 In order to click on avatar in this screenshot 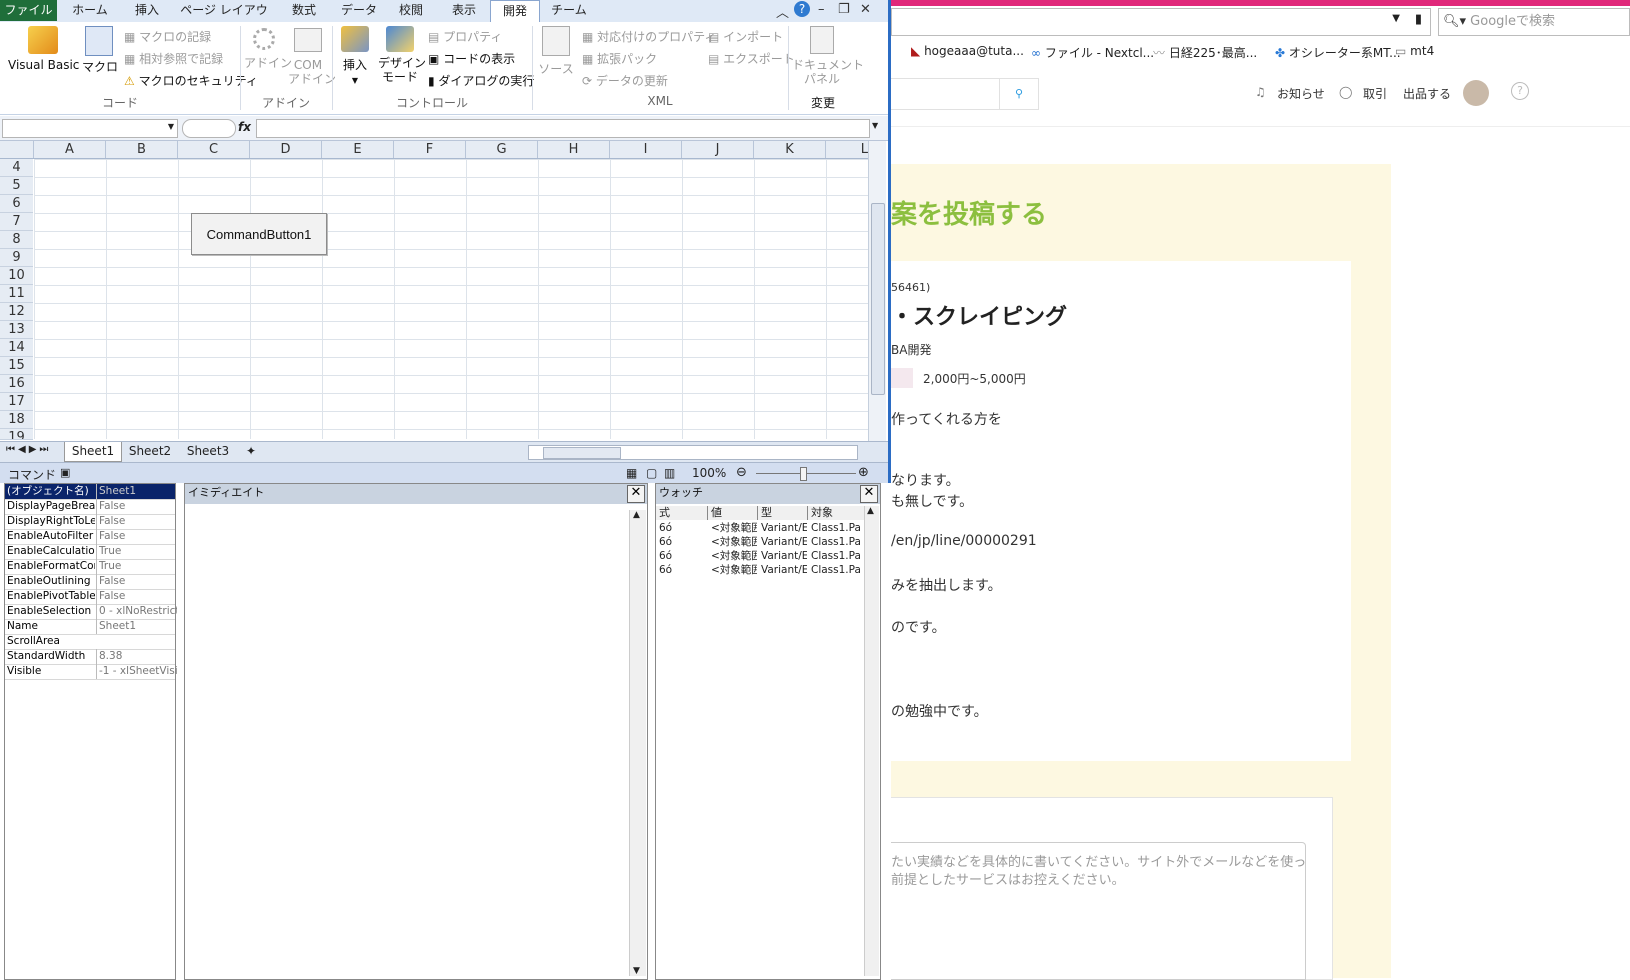, I will do `click(1476, 93)`.